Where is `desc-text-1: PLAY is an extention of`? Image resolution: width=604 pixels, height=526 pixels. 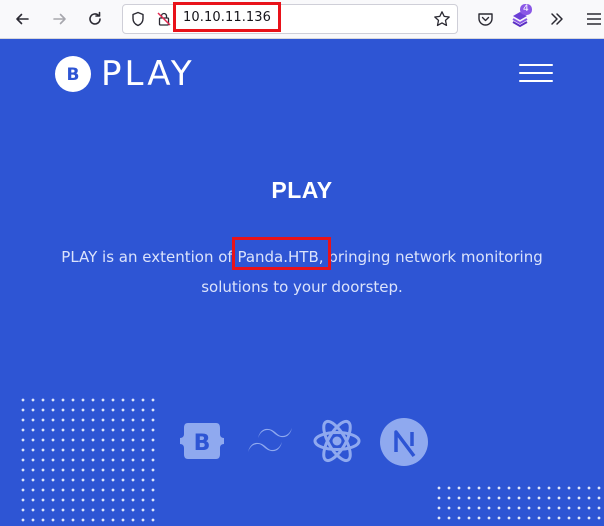
desc-text-1: PLAY is an extention of is located at coordinates (149, 257).